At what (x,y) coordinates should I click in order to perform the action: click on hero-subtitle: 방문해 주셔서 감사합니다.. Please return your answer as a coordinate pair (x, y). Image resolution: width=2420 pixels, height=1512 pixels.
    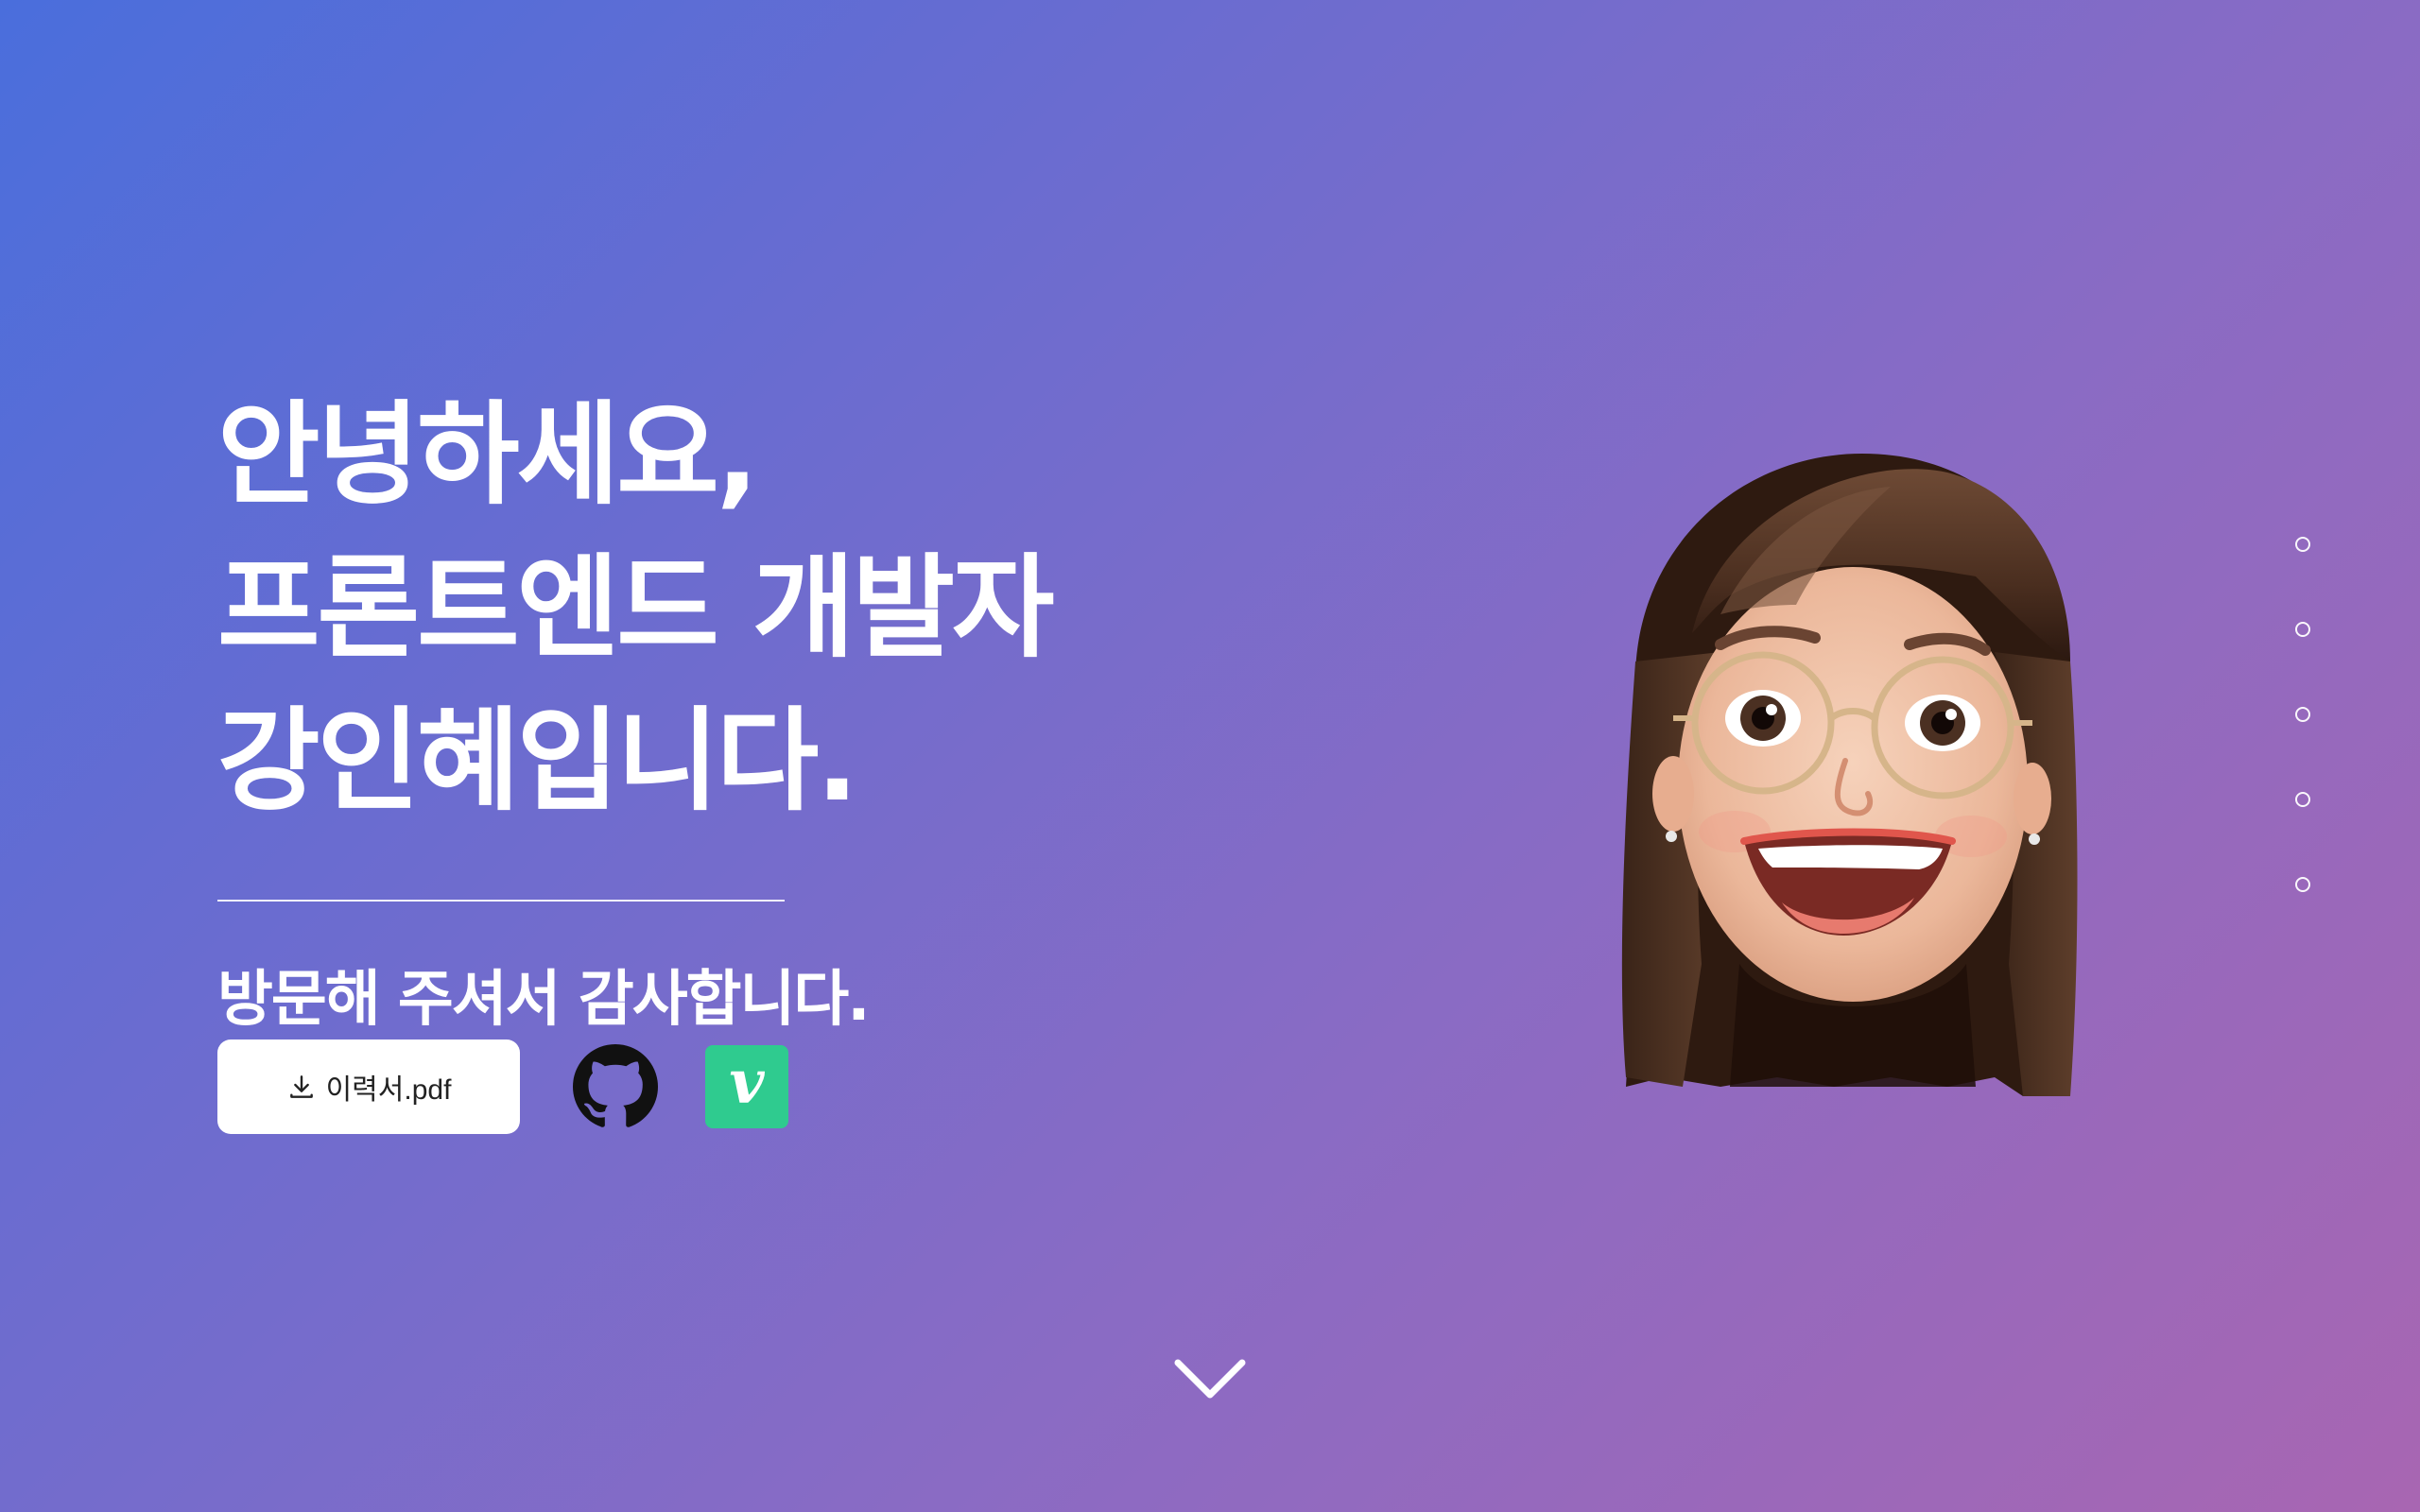
    Looking at the image, I should click on (544, 1000).